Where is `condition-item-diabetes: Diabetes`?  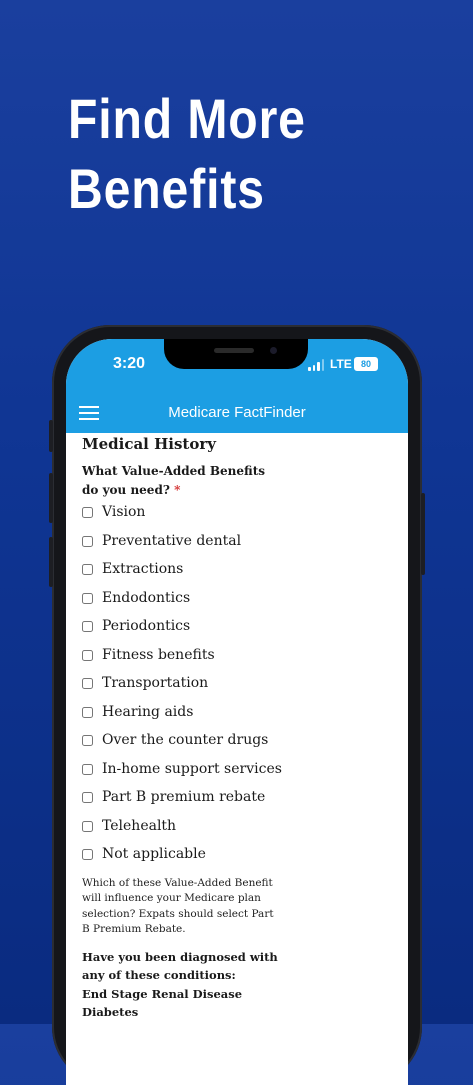 condition-item-diabetes: Diabetes is located at coordinates (110, 1012).